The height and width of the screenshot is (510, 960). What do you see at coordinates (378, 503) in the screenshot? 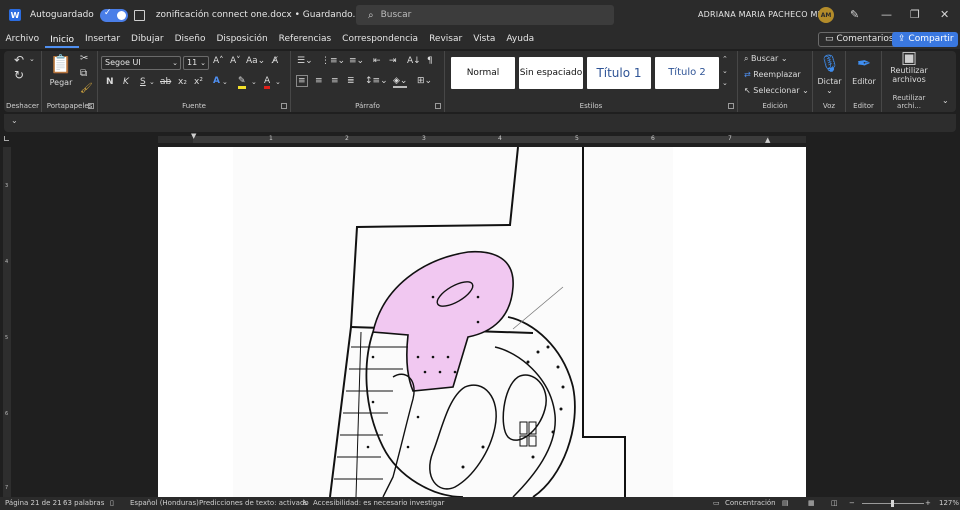
I see `accessibility-status: Accesibilidad: es necesario investigar` at bounding box center [378, 503].